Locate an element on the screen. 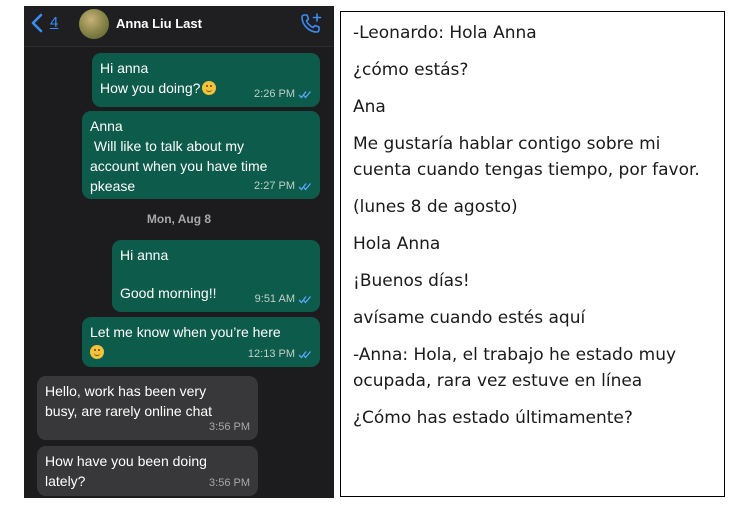  add-call-icon is located at coordinates (311, 23).